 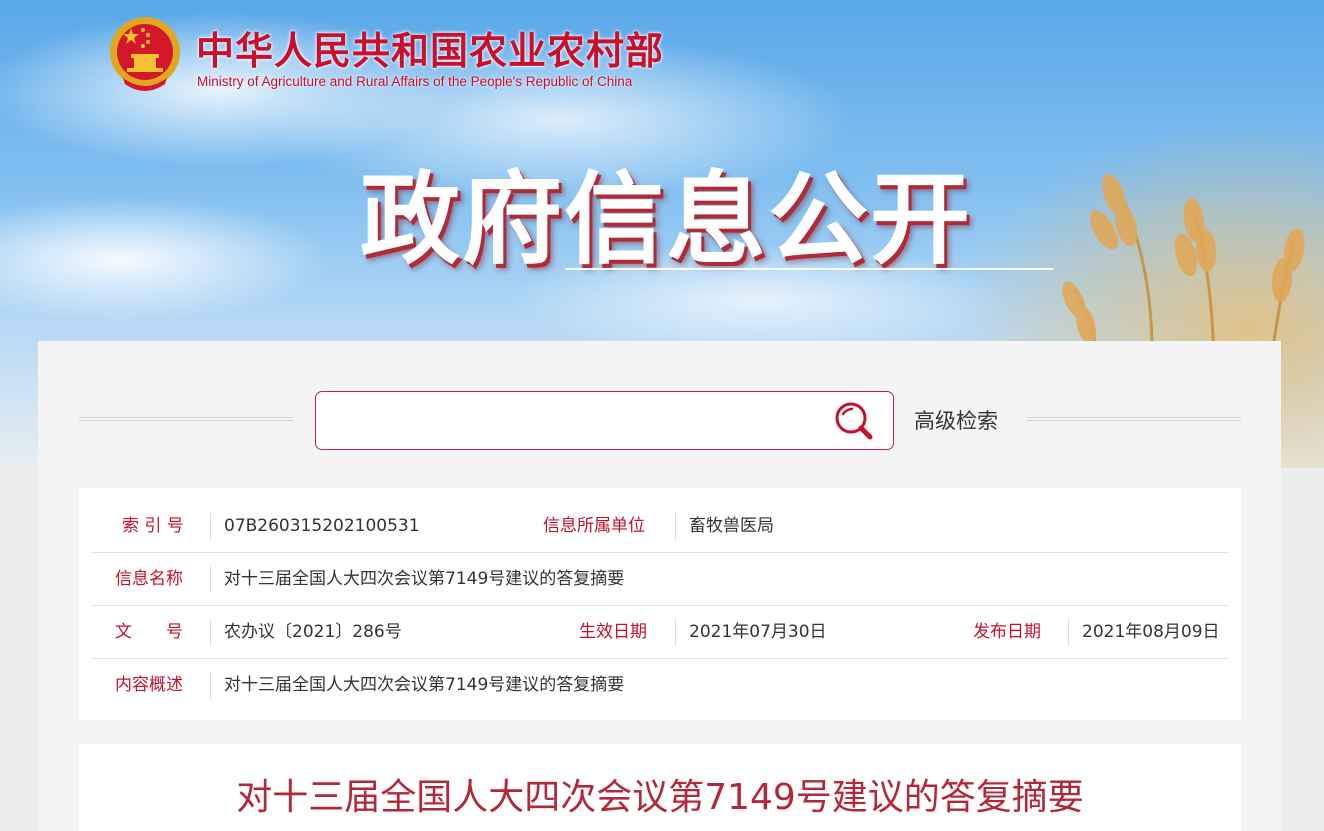 I want to click on name-label: 信息名称, so click(x=149, y=579).